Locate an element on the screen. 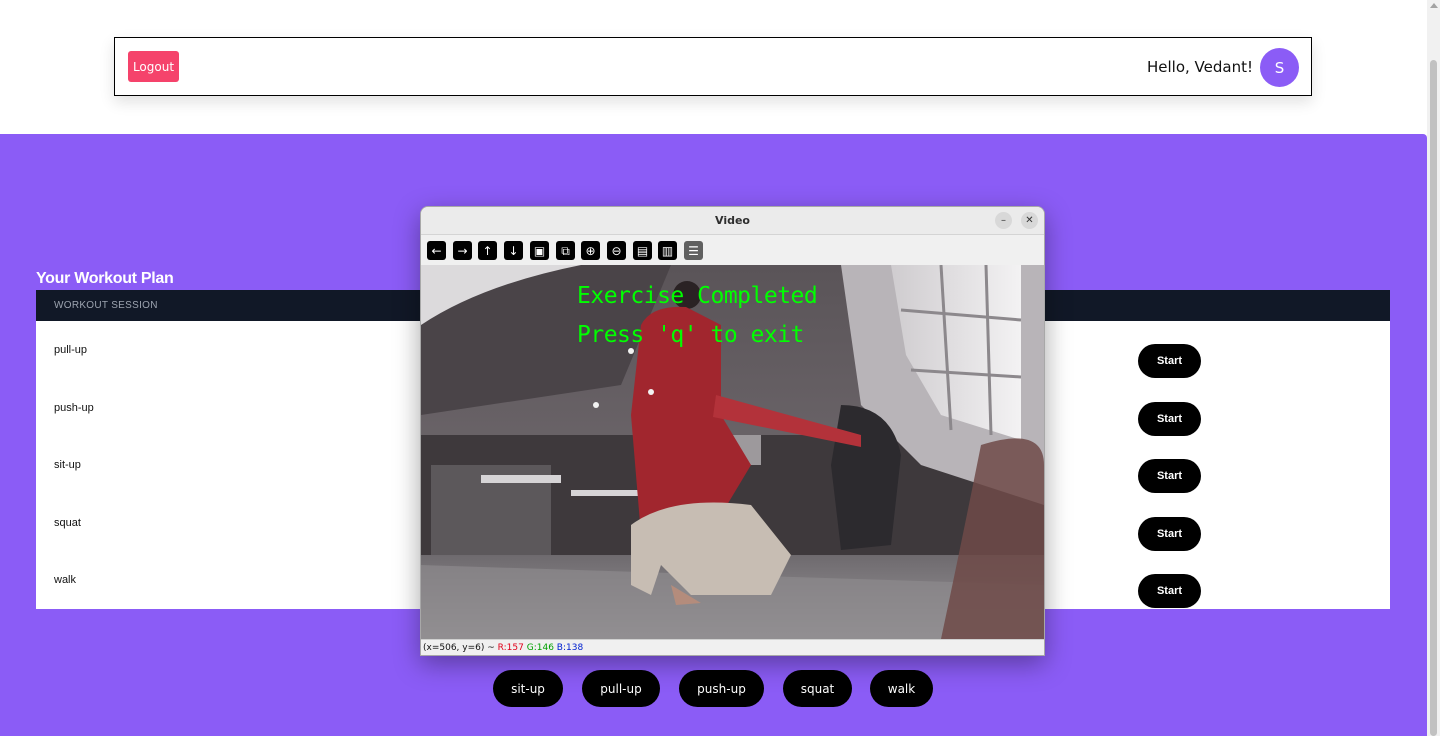 The image size is (1440, 736). column-header-workout-session: WORKOUT SESSION is located at coordinates (106, 305).